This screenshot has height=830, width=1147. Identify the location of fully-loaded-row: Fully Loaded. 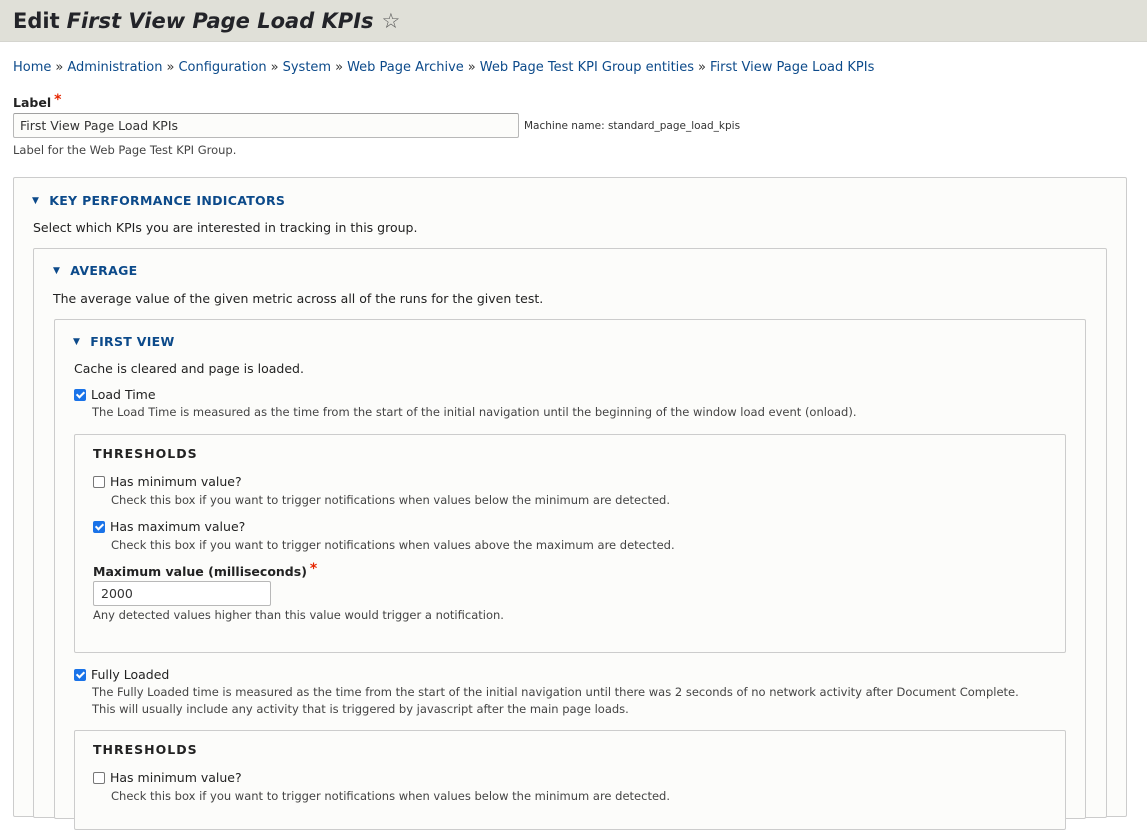
(121, 674).